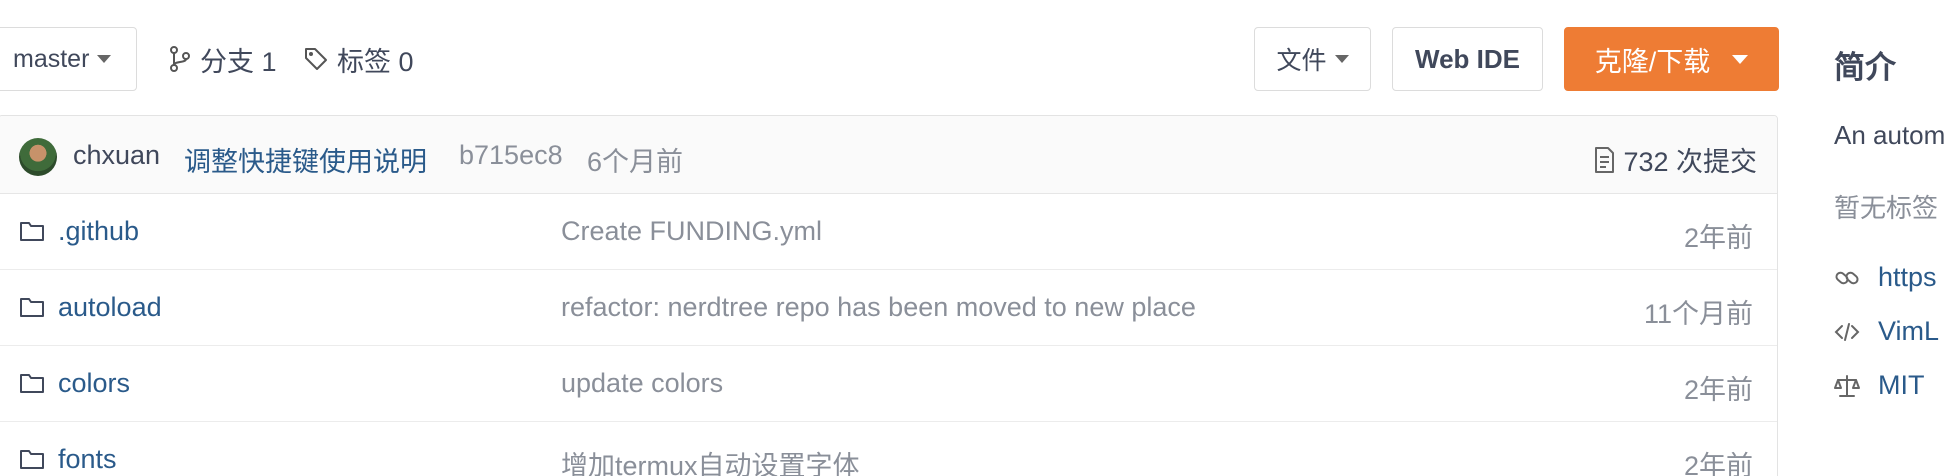 The image size is (1944, 476). Describe the element at coordinates (1907, 277) in the screenshot. I see `homepage-link-label: https` at that location.